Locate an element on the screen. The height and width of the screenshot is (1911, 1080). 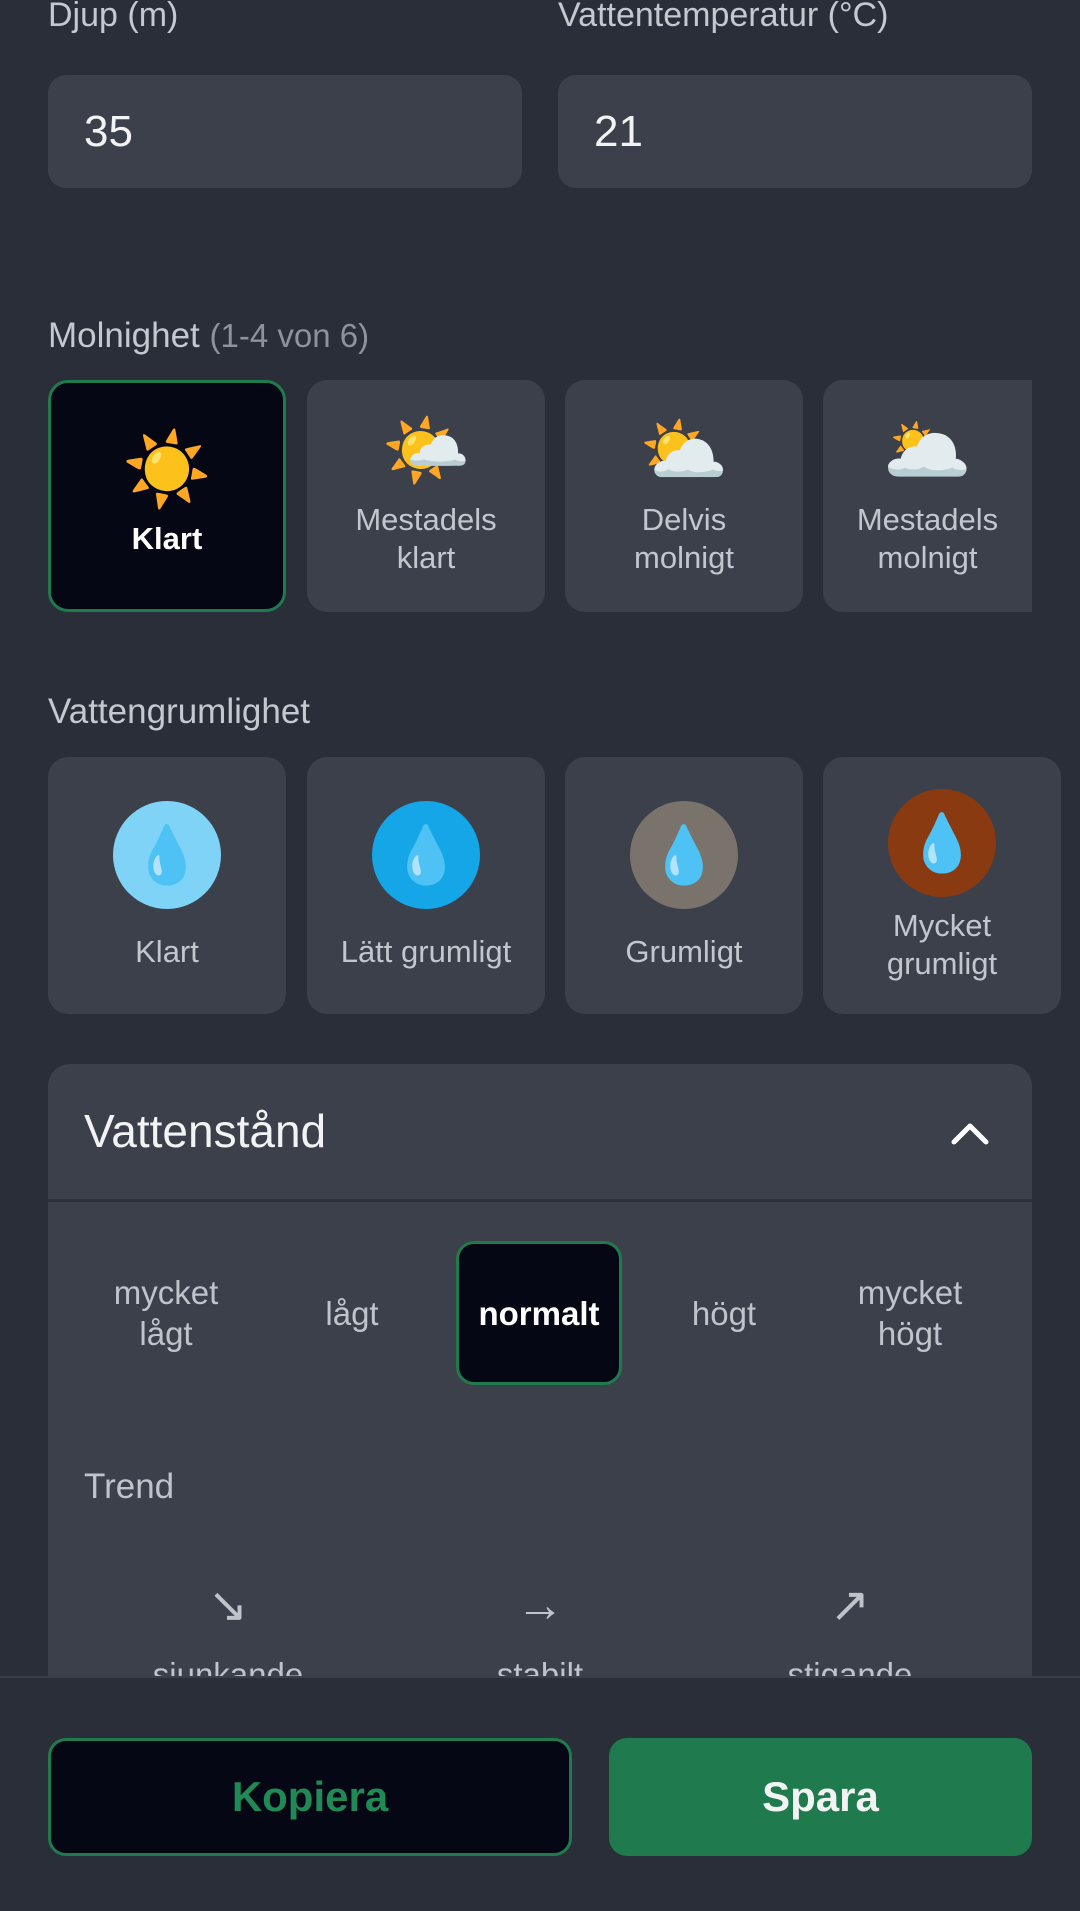
water-level-low: lågt is located at coordinates (352, 1313).